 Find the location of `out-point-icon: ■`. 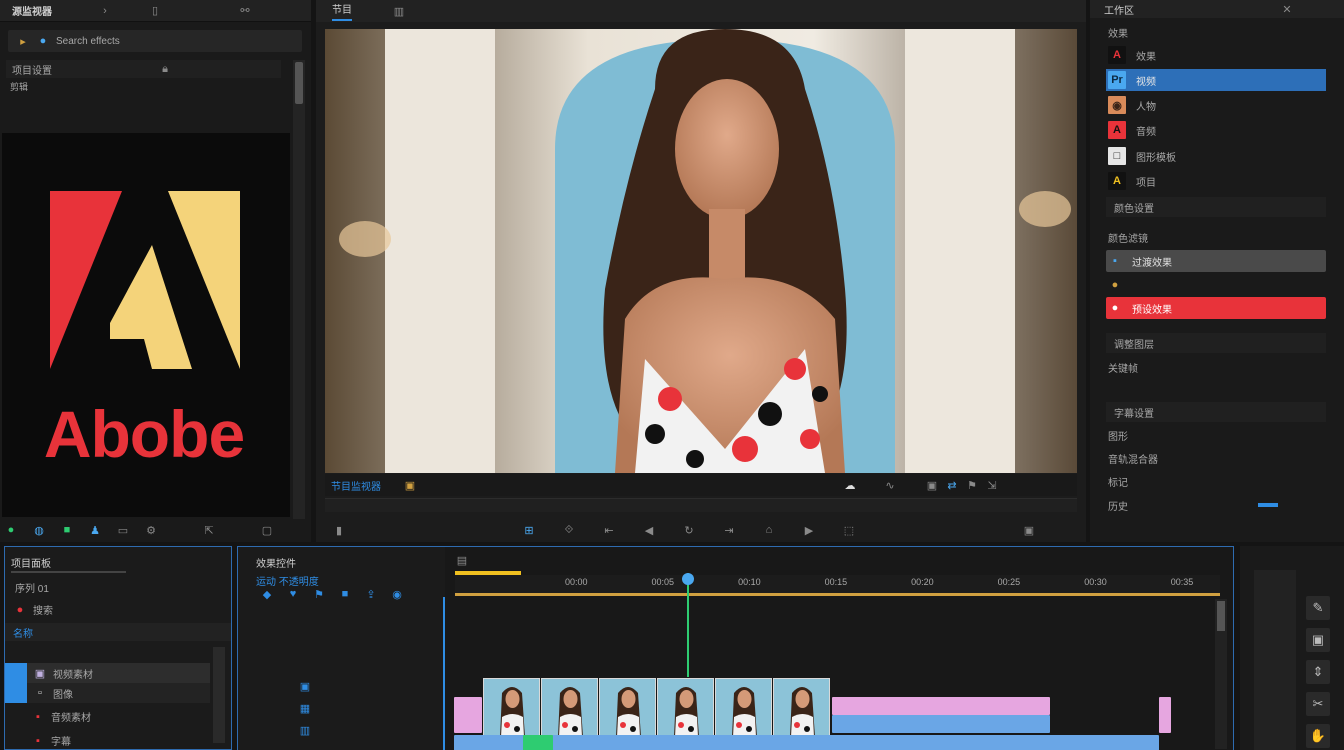

out-point-icon: ■ is located at coordinates (67, 530).